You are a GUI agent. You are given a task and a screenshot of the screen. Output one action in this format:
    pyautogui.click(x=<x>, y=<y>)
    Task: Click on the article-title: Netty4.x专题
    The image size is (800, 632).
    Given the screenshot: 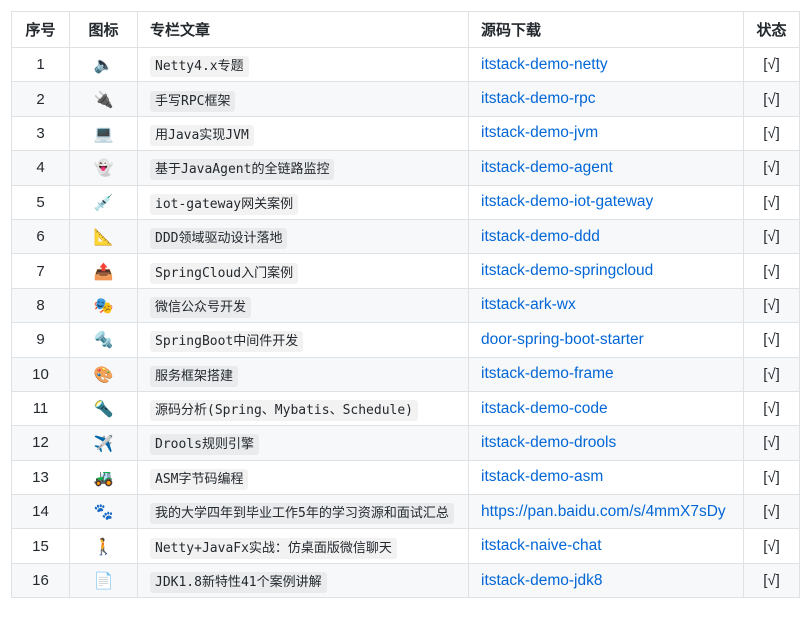 What is the action you would take?
    pyautogui.click(x=199, y=67)
    